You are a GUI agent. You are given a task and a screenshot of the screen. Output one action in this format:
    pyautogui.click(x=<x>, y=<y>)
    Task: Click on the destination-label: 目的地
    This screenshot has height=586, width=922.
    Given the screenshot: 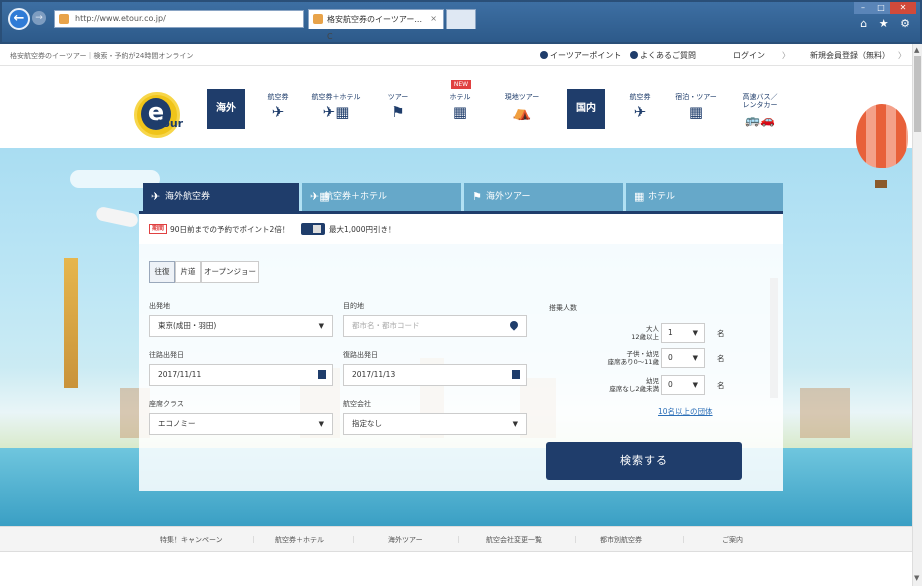 What is the action you would take?
    pyautogui.click(x=353, y=306)
    